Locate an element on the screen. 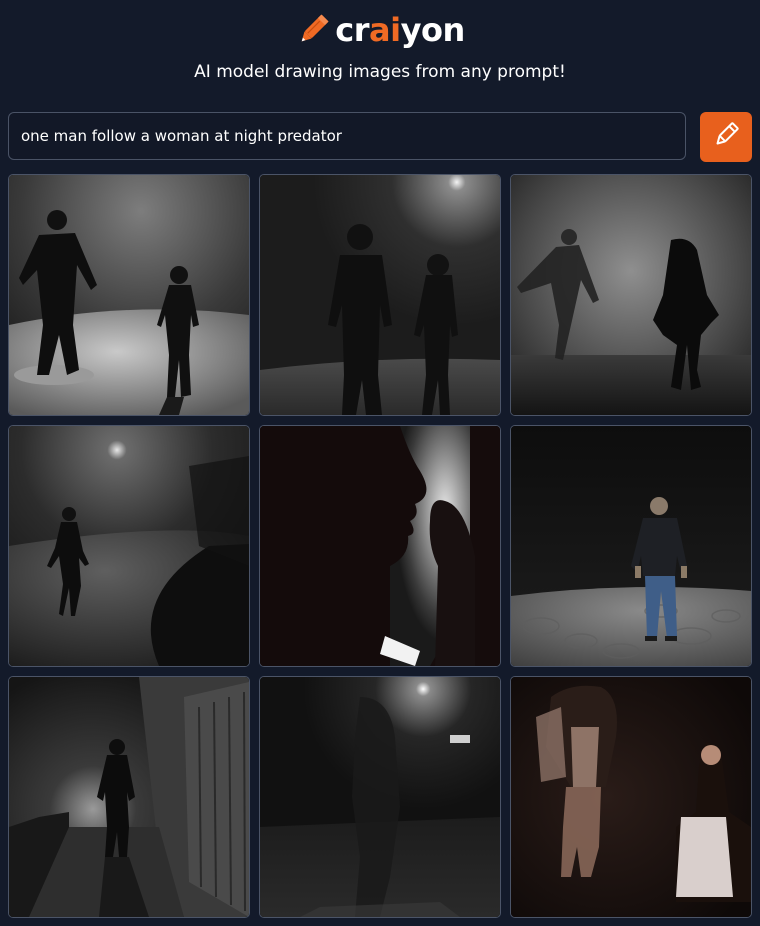 This screenshot has width=760, height=926. tagline: AI model drawing images from any prompt! is located at coordinates (380, 72).